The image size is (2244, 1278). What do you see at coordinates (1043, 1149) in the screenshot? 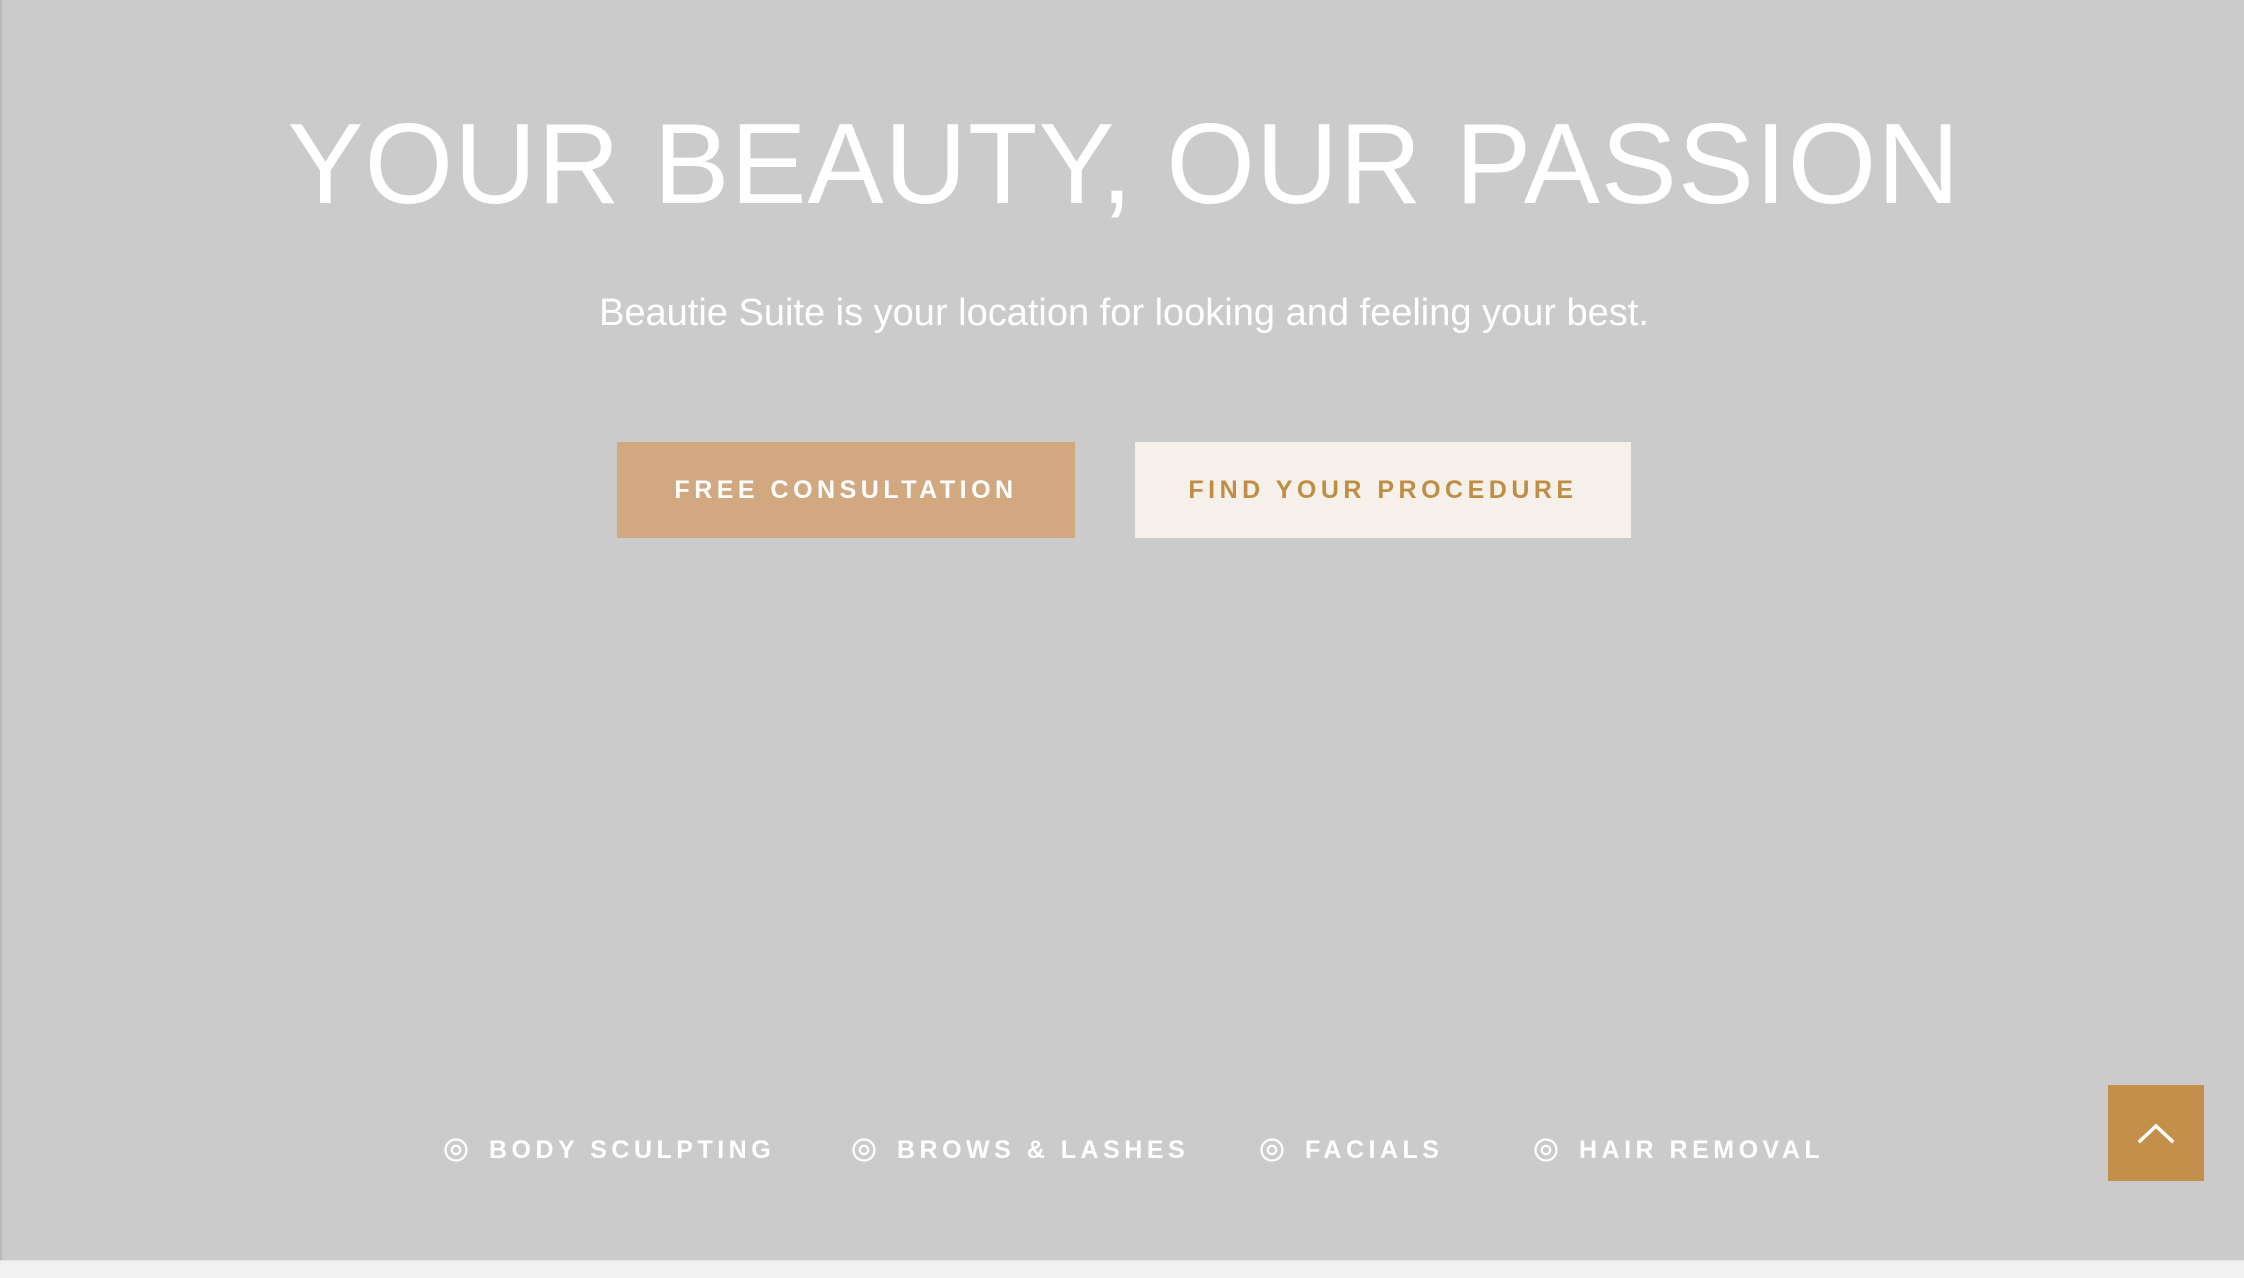
I see `category-label: BROWS & LASHES` at bounding box center [1043, 1149].